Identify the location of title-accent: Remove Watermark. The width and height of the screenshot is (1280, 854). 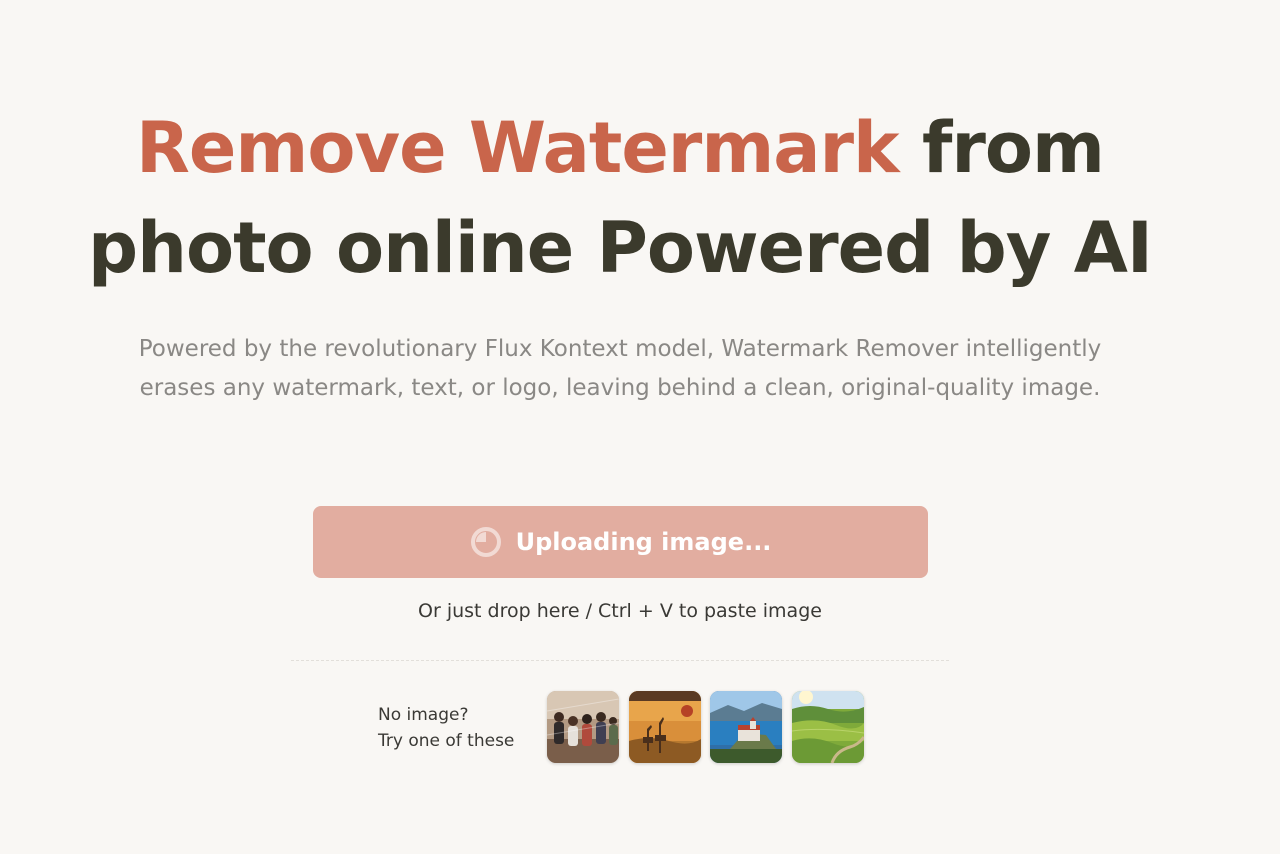
(518, 148).